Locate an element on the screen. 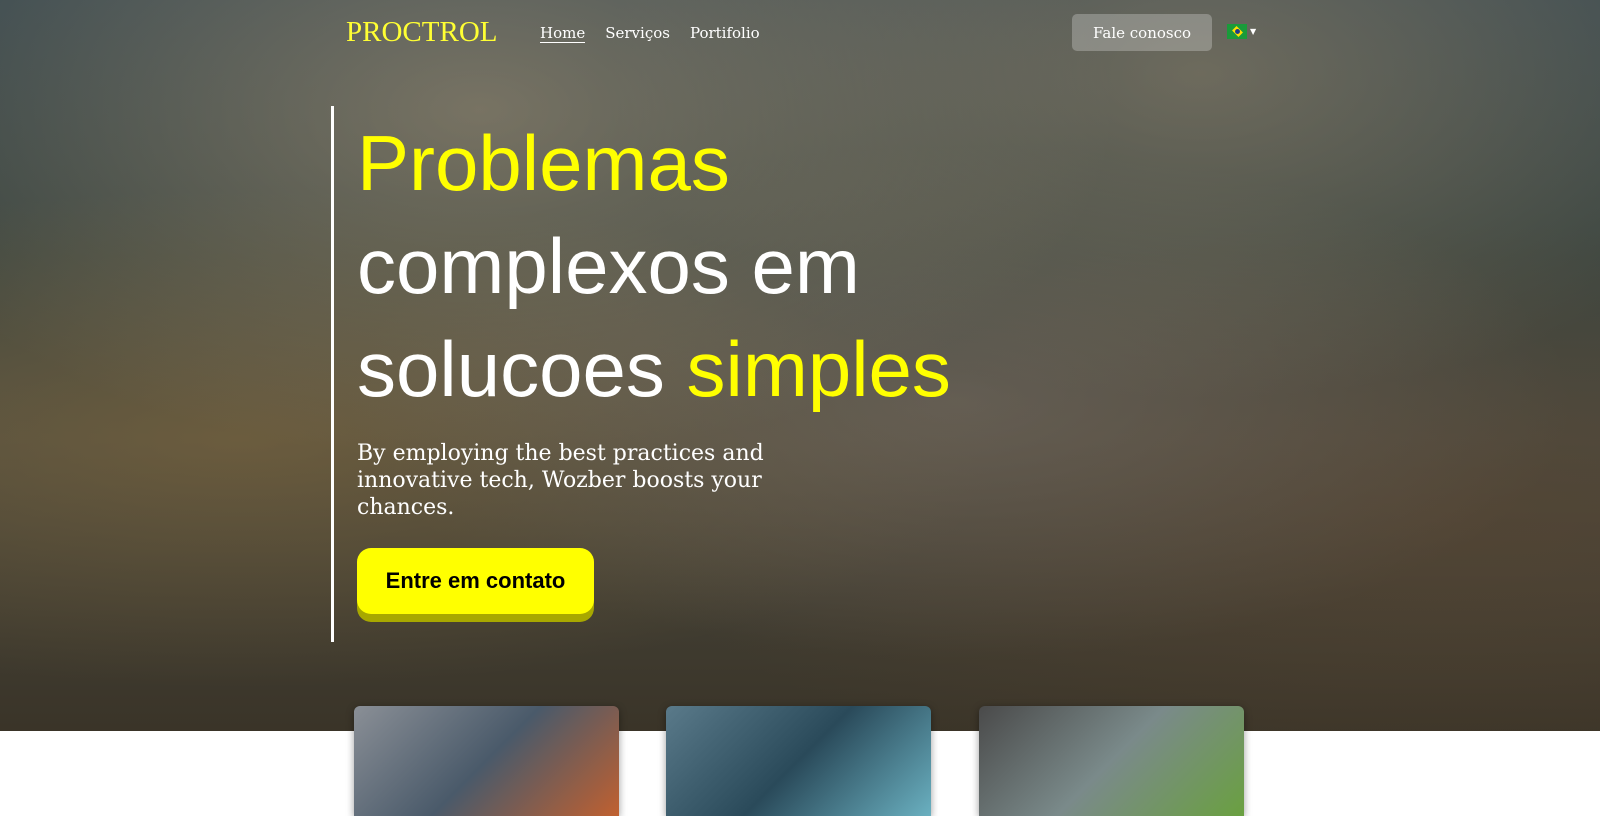 The image size is (1600, 816). nav-home: Home is located at coordinates (563, 33).